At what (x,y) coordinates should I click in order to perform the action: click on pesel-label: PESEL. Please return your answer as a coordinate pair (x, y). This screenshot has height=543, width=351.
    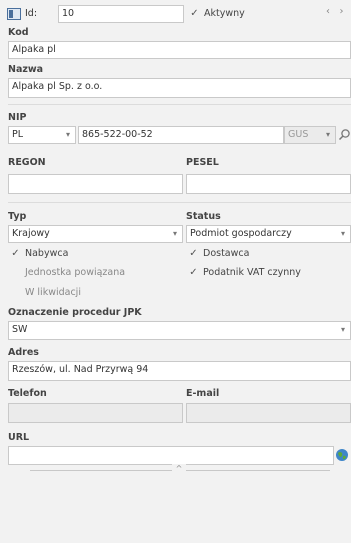
    Looking at the image, I should click on (202, 162).